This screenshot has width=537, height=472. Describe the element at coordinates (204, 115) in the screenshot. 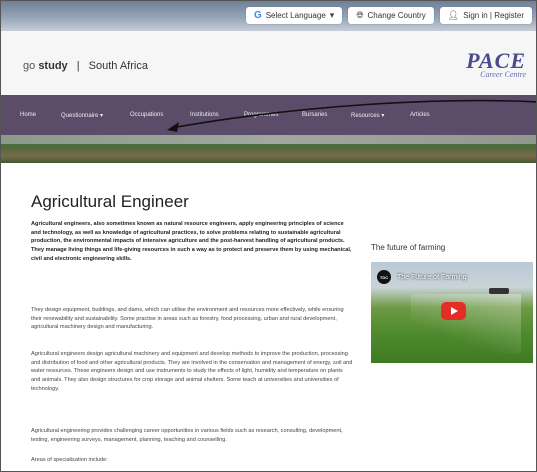

I see `nav-item-institutions: Institutions` at that location.